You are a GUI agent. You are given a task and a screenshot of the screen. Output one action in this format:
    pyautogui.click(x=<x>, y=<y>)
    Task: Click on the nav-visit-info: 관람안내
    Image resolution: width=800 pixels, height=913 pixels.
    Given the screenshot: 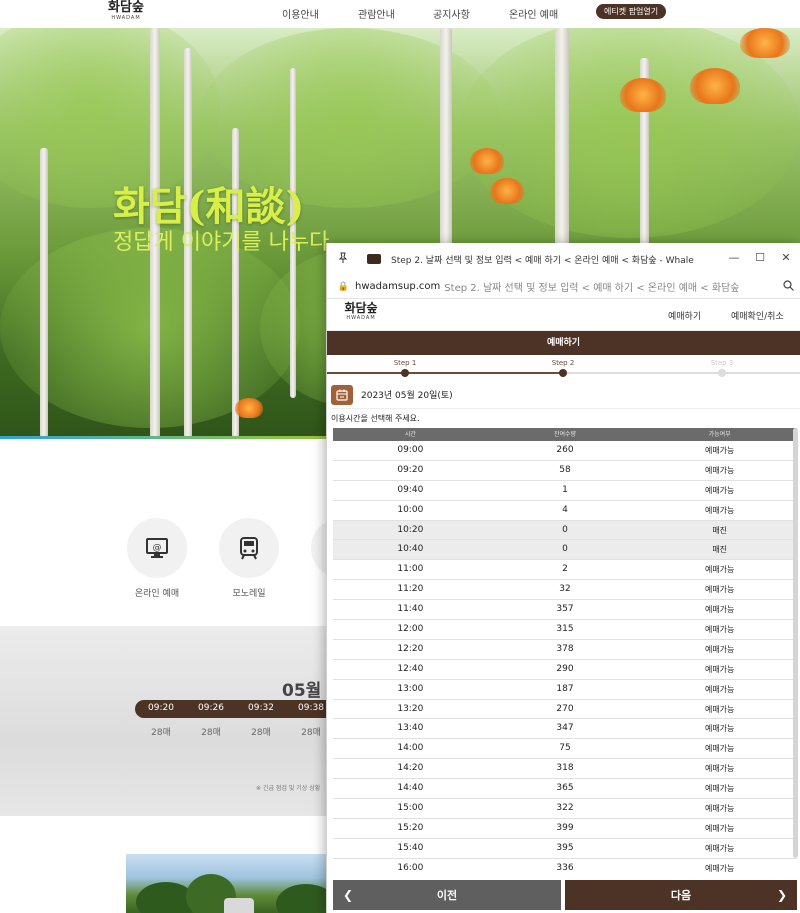 What is the action you would take?
    pyautogui.click(x=376, y=13)
    